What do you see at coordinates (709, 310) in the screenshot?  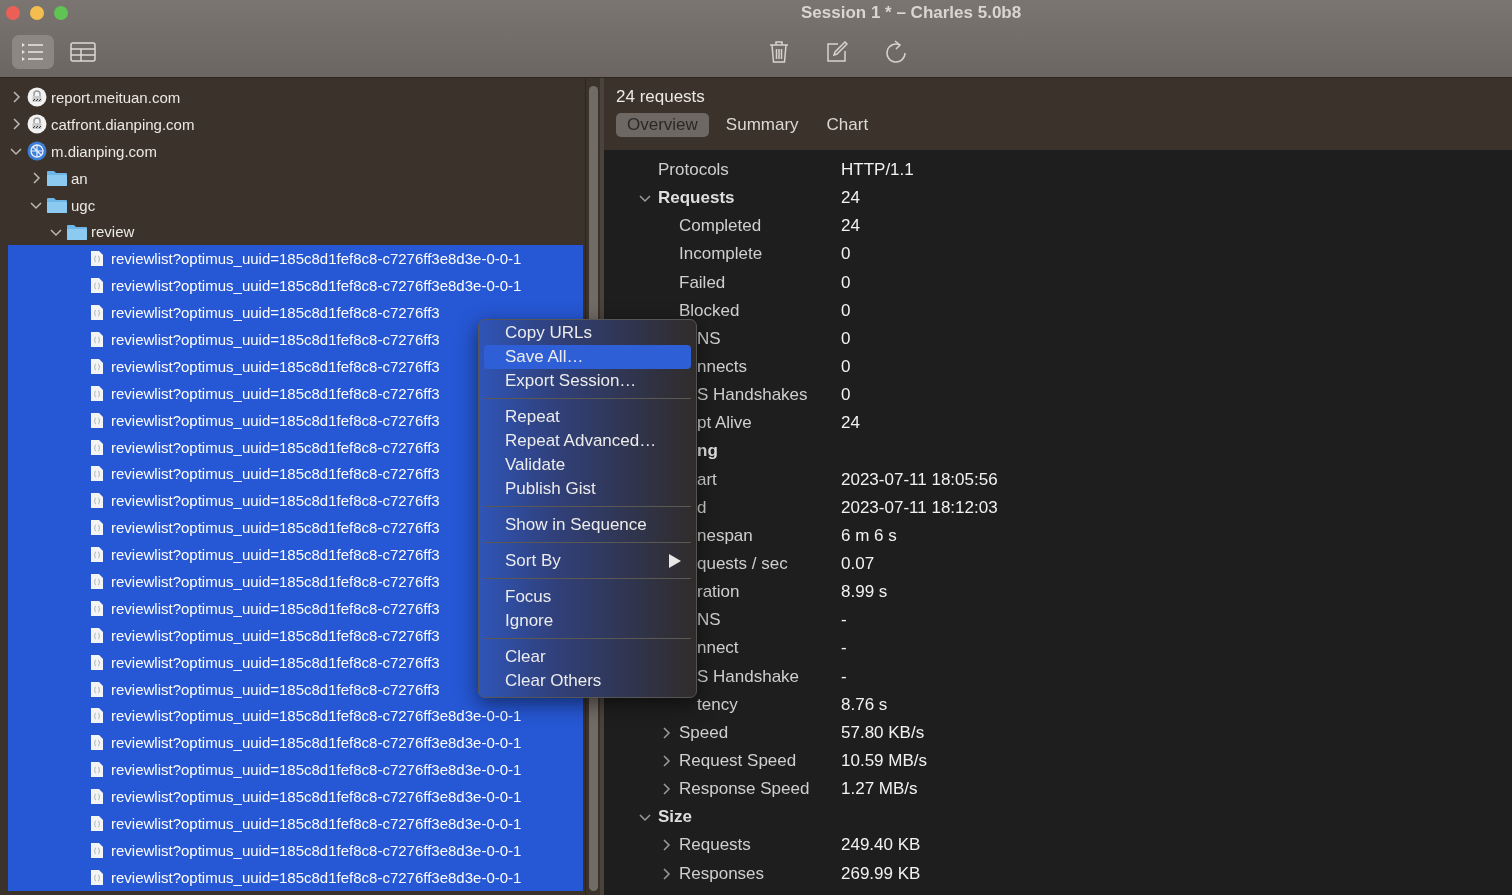 I see `stat-label: Blocked` at bounding box center [709, 310].